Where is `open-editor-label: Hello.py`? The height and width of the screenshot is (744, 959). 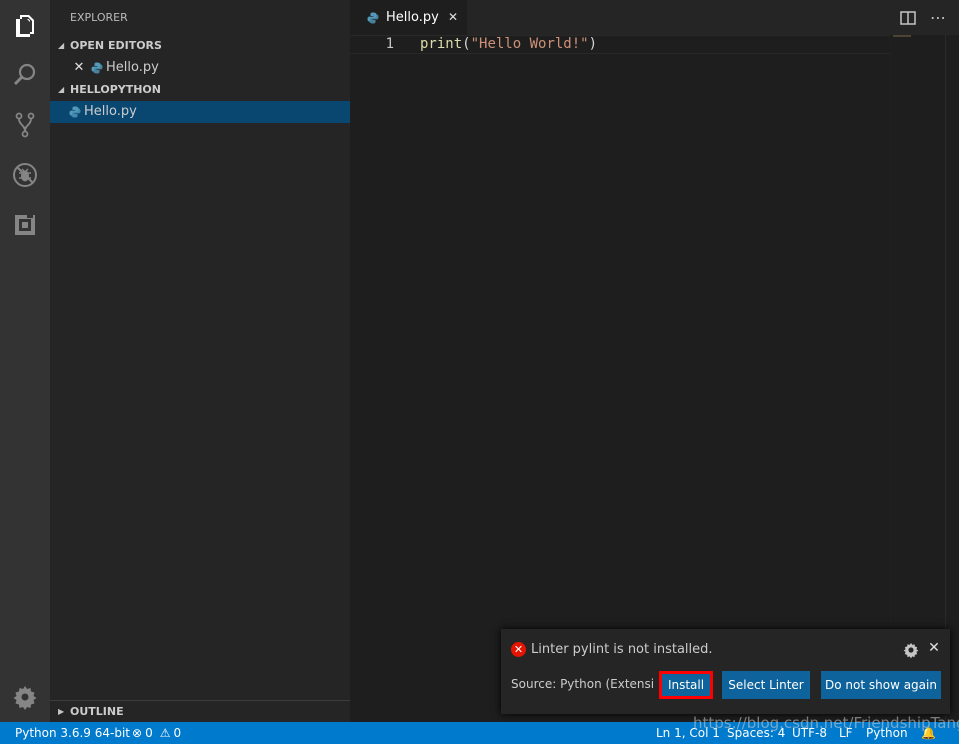
open-editor-label: Hello.py is located at coordinates (132, 67).